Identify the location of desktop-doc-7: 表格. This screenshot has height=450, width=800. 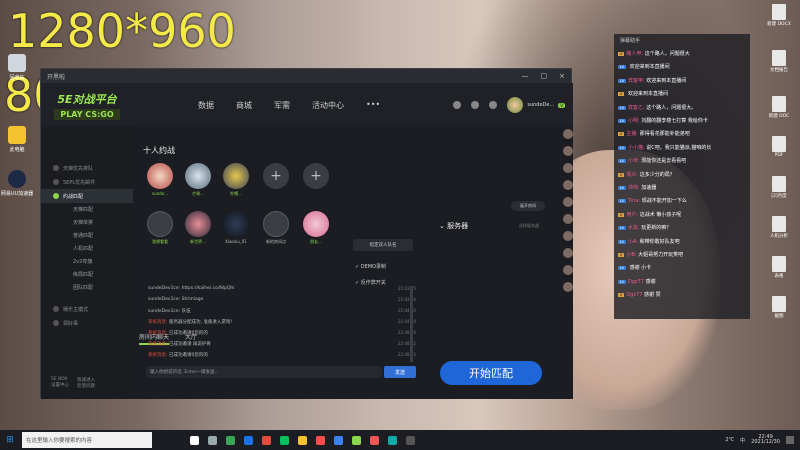
(779, 267).